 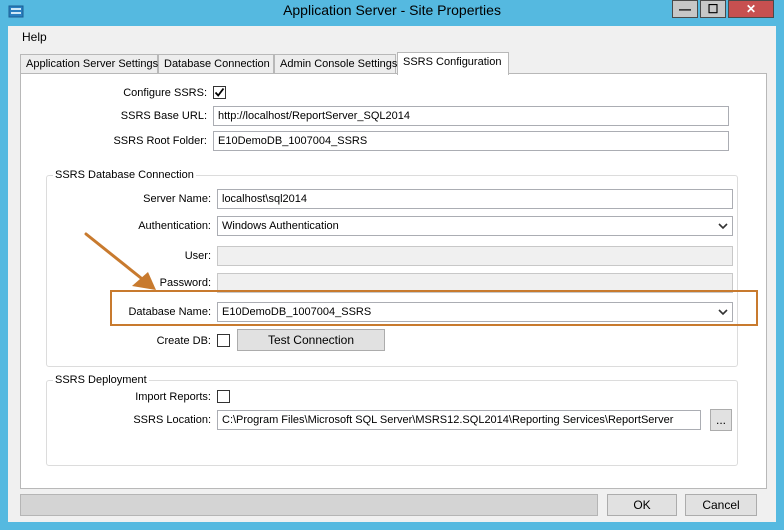 I want to click on test-connection-button: Test Connection, so click(x=311, y=340).